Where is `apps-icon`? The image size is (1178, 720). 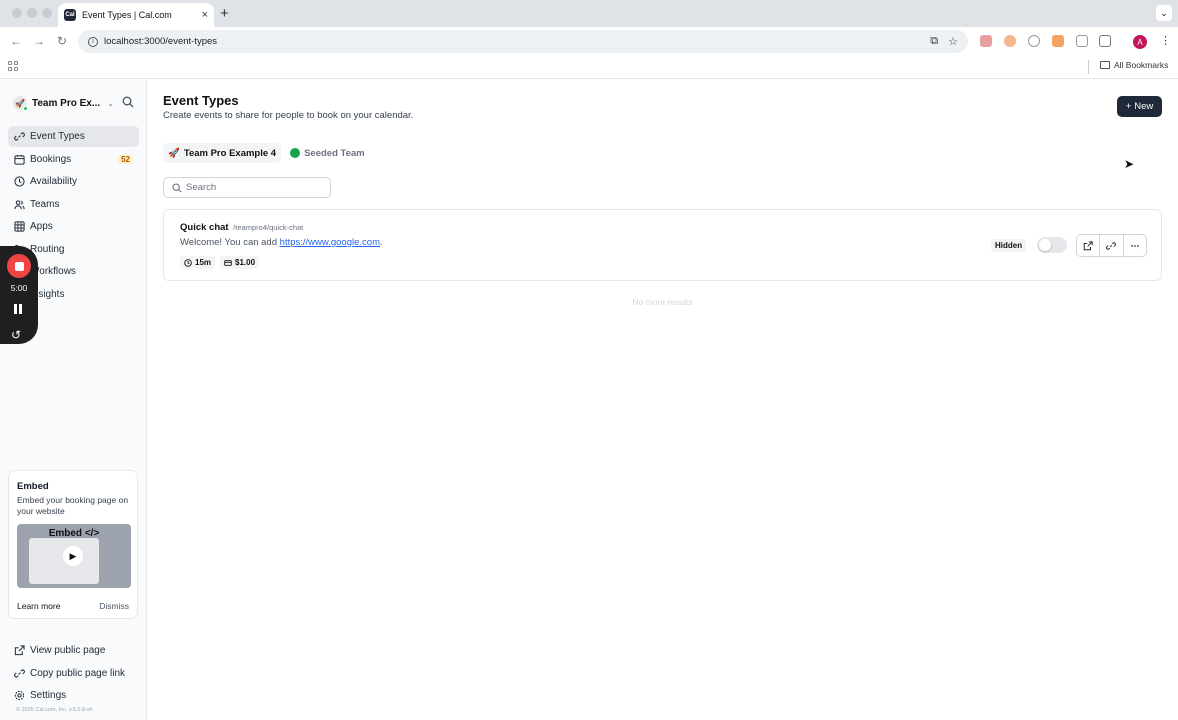
apps-icon is located at coordinates (13, 66).